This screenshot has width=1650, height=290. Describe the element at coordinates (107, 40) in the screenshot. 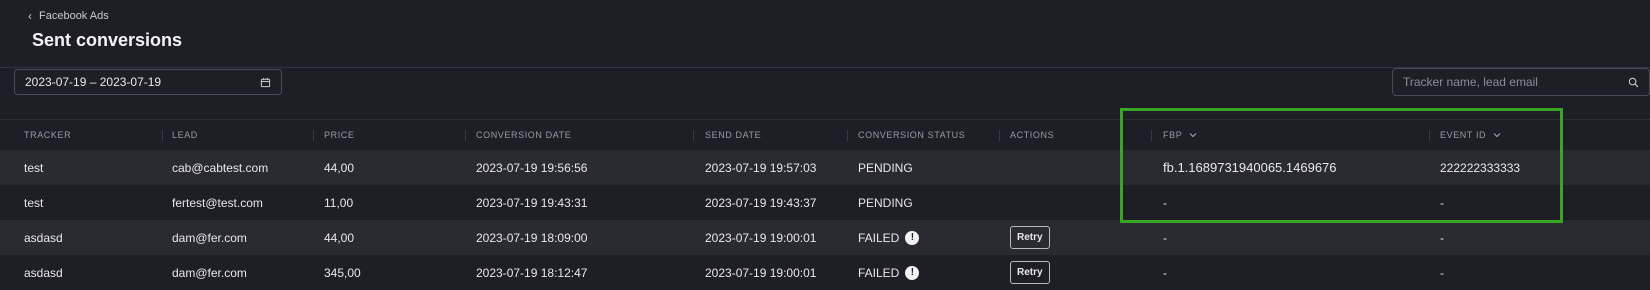

I see `page-title: Sent conversions` at that location.